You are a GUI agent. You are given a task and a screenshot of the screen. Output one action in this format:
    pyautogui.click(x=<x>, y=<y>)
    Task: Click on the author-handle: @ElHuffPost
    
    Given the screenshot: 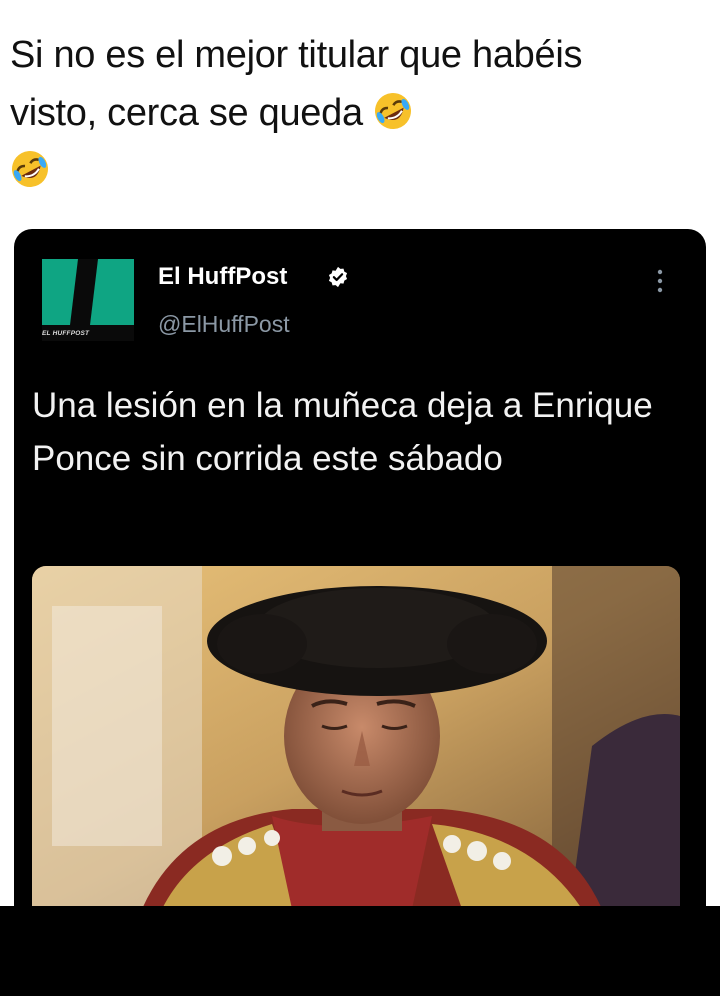 What is the action you would take?
    pyautogui.click(x=224, y=324)
    